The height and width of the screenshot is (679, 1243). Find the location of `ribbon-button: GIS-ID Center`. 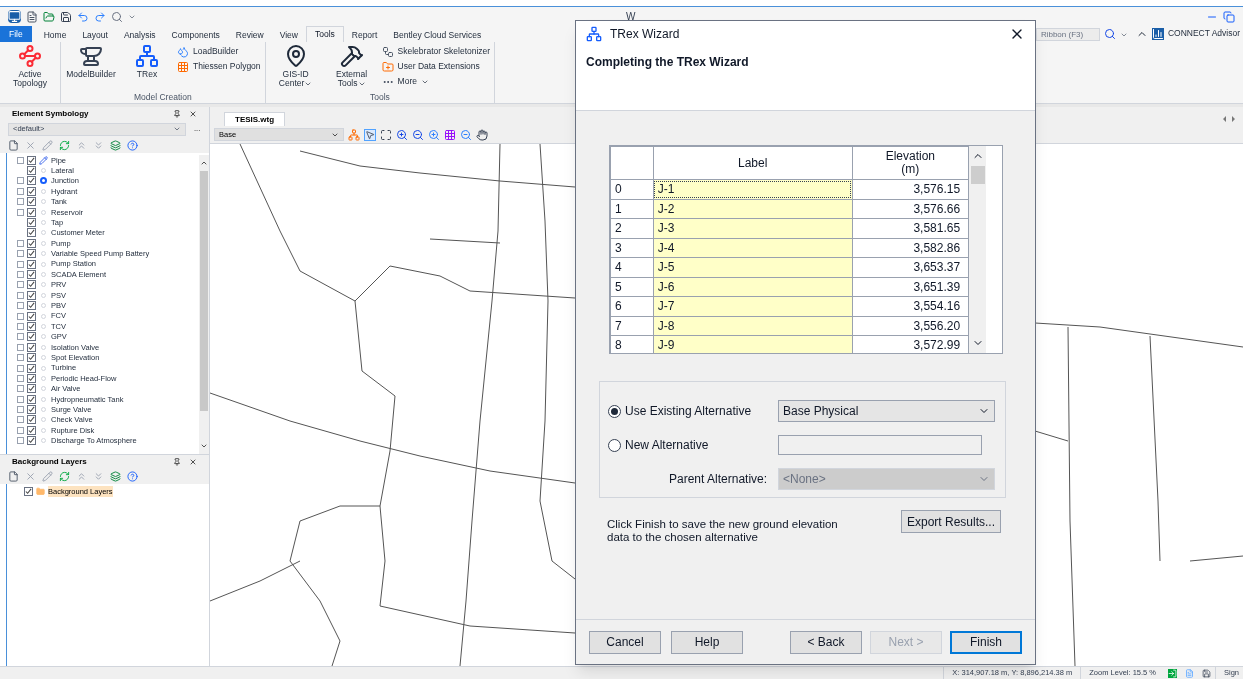

ribbon-button: GIS-ID Center is located at coordinates (295, 67).